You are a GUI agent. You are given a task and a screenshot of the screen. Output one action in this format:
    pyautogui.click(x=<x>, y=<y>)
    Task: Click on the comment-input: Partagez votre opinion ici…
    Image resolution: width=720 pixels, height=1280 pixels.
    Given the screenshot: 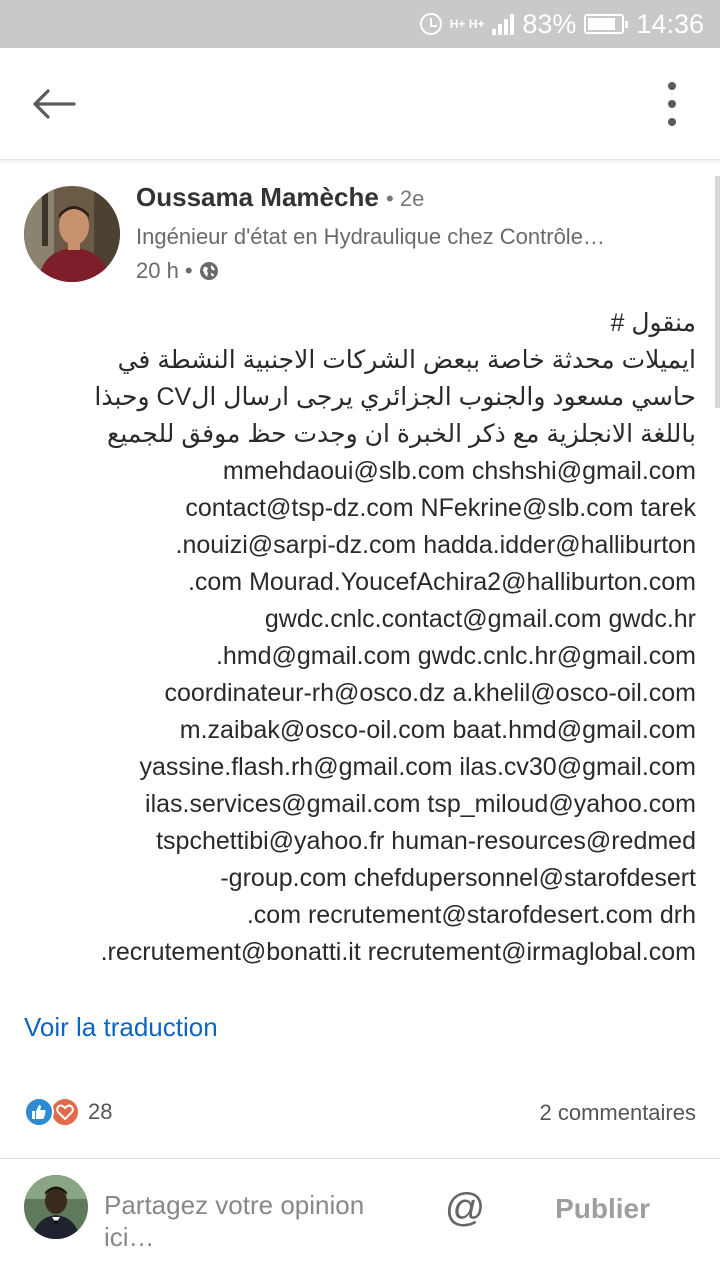 What is the action you would take?
    pyautogui.click(x=254, y=1221)
    